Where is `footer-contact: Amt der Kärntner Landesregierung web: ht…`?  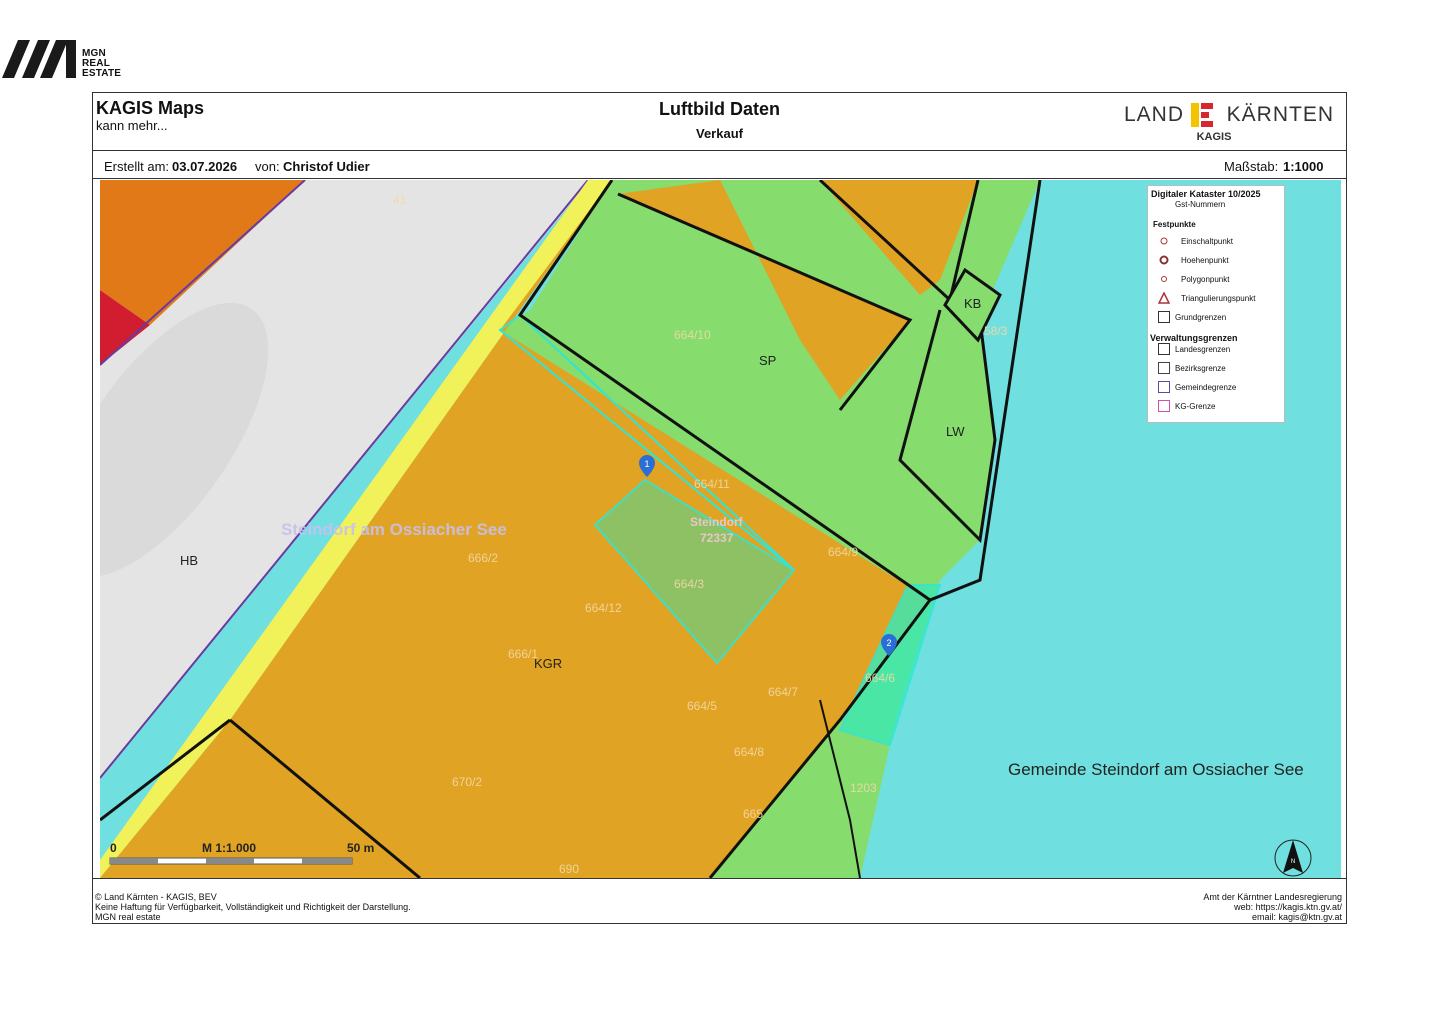 footer-contact: Amt der Kärntner Landesregierung web: ht… is located at coordinates (1272, 907).